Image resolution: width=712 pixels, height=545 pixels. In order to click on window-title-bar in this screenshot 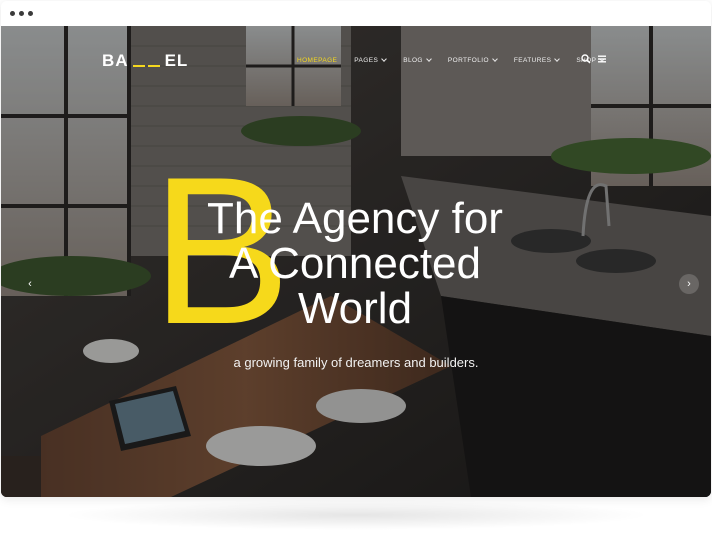, I will do `click(356, 13)`.